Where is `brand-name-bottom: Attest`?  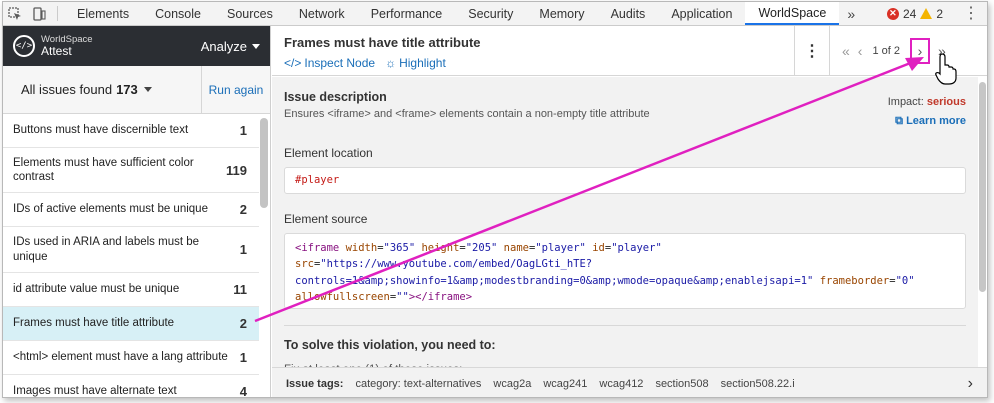
brand-name-bottom: Attest is located at coordinates (56, 50).